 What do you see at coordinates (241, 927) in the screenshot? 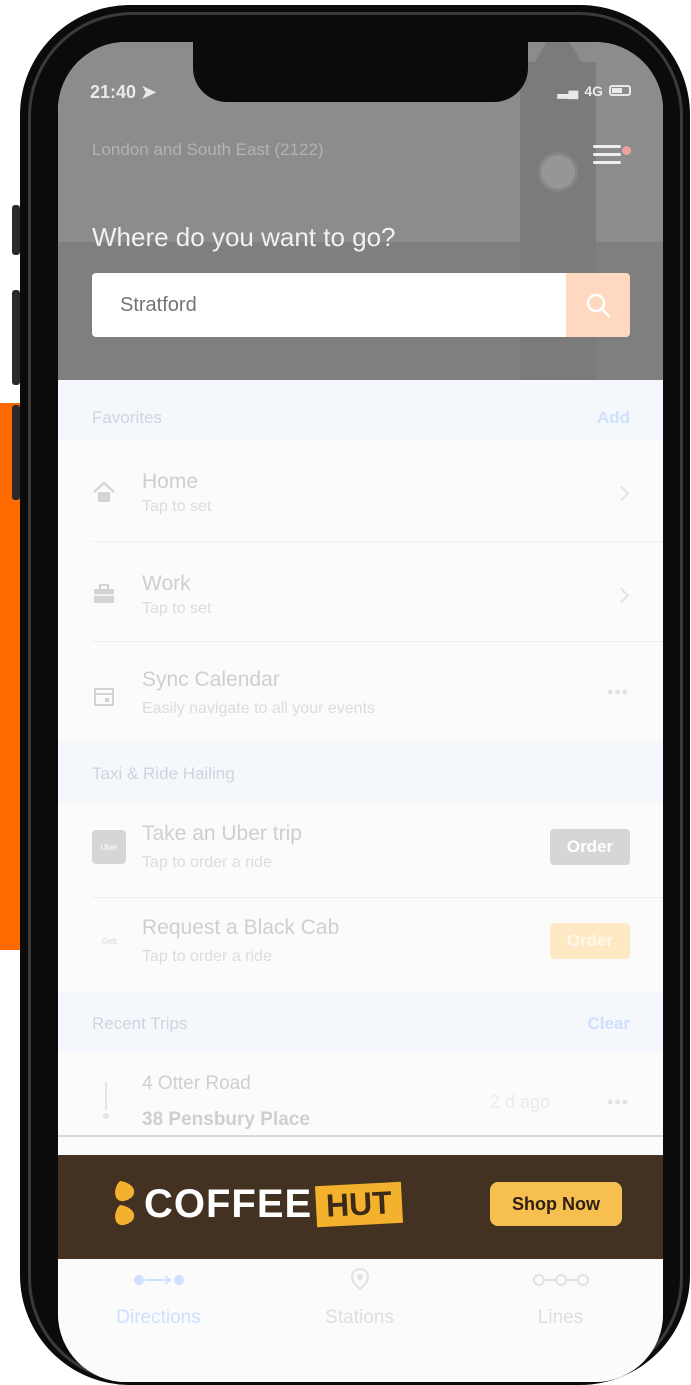
I see `taxi-title-label: Request a Black Cab` at bounding box center [241, 927].